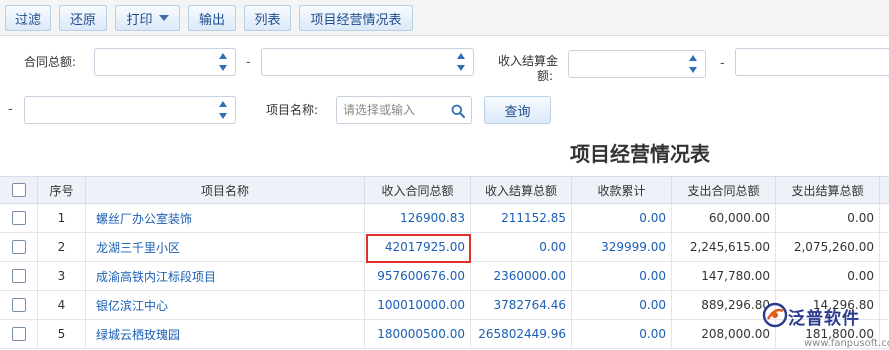 This screenshot has height=350, width=889. Describe the element at coordinates (521, 218) in the screenshot. I see `income-settle-total: 211152.85` at that location.